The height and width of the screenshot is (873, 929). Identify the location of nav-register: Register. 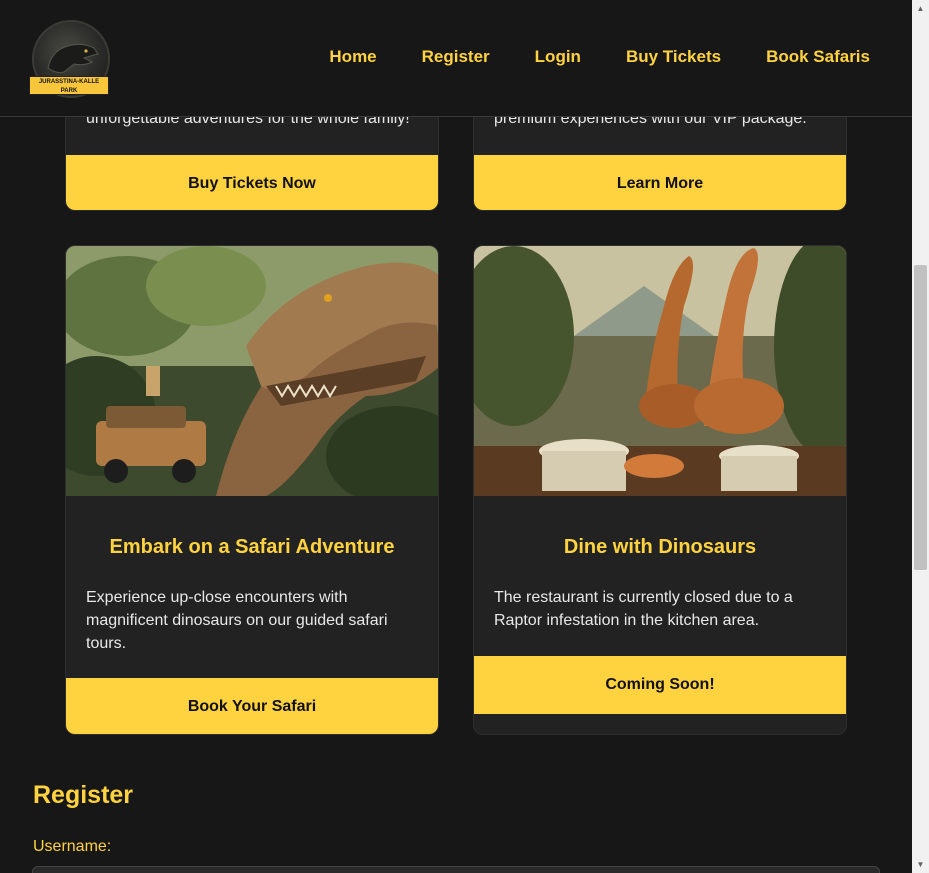
(456, 57).